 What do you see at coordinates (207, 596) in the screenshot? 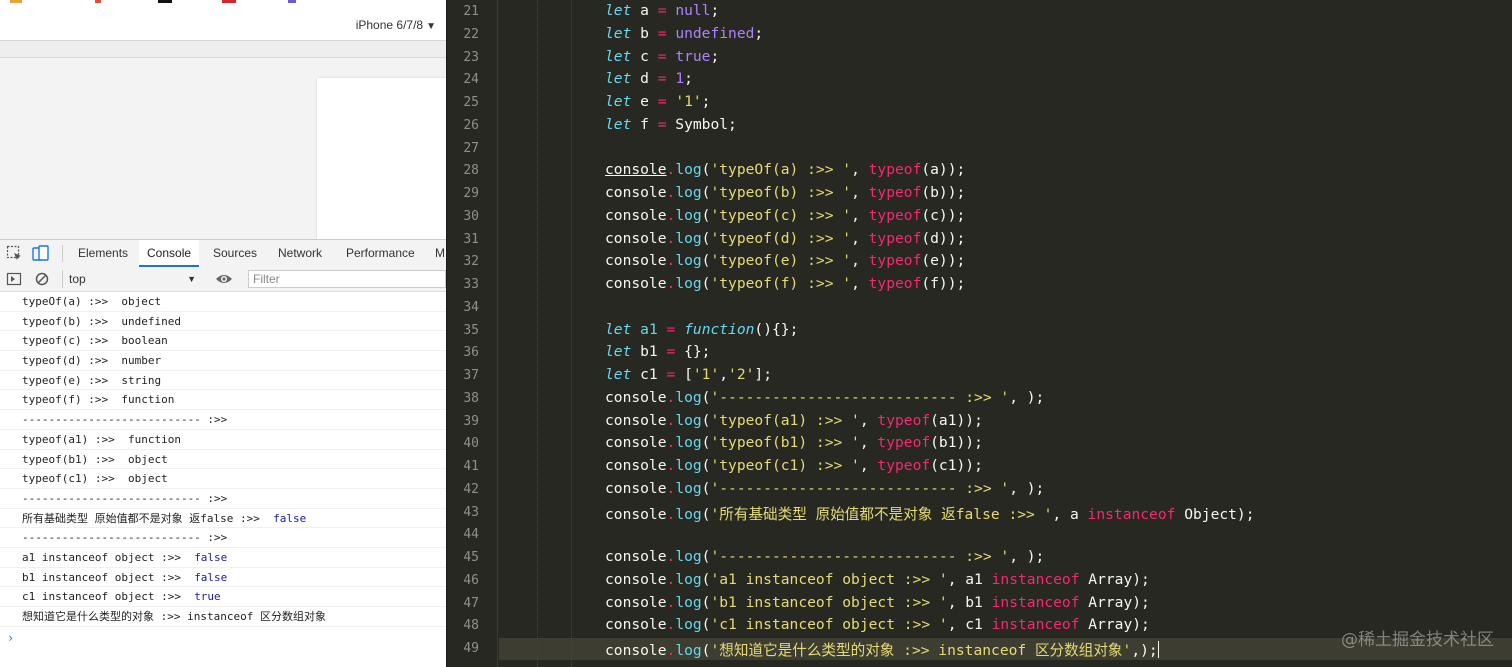
I see `console-row-value: true` at bounding box center [207, 596].